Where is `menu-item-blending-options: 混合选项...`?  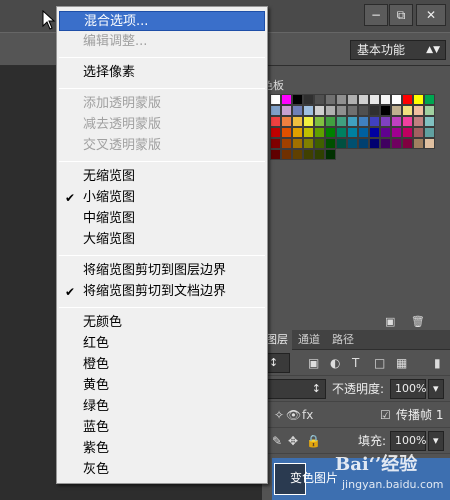 menu-item-blending-options: 混合选项... is located at coordinates (162, 21).